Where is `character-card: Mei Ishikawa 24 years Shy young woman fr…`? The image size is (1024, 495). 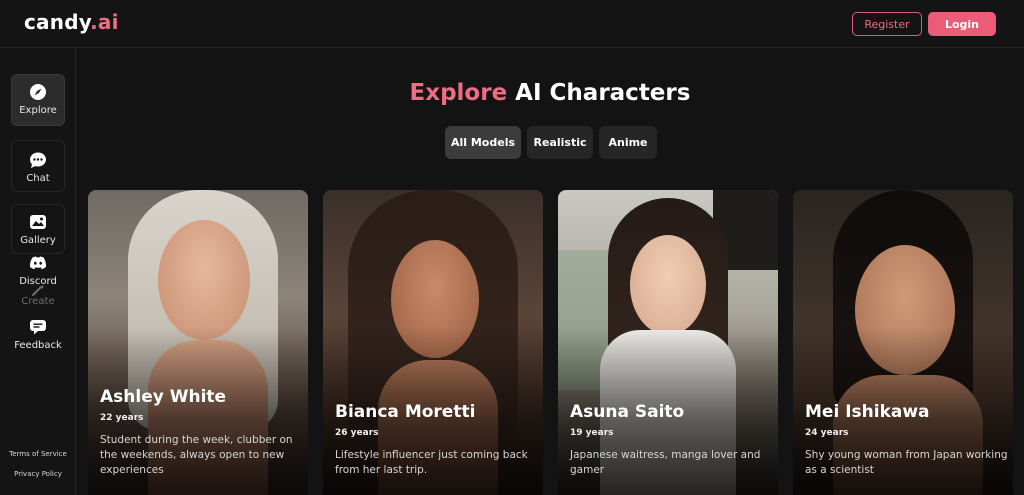 character-card: Mei Ishikawa 24 years Shy young woman fr… is located at coordinates (903, 342).